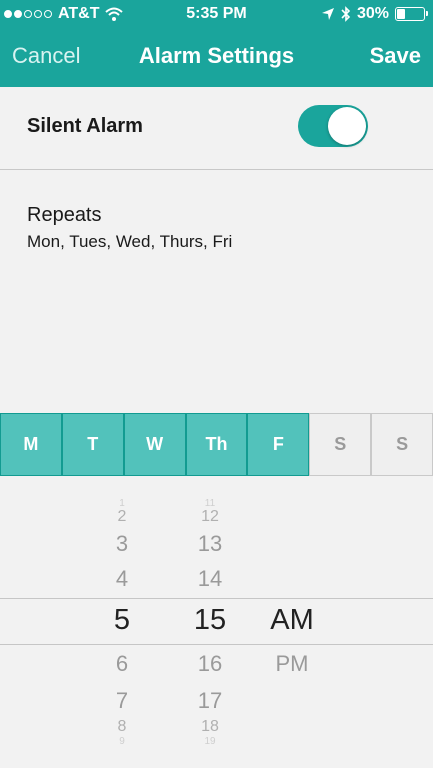 The width and height of the screenshot is (433, 768). Describe the element at coordinates (402, 444) in the screenshot. I see `day-button-sun: S` at that location.